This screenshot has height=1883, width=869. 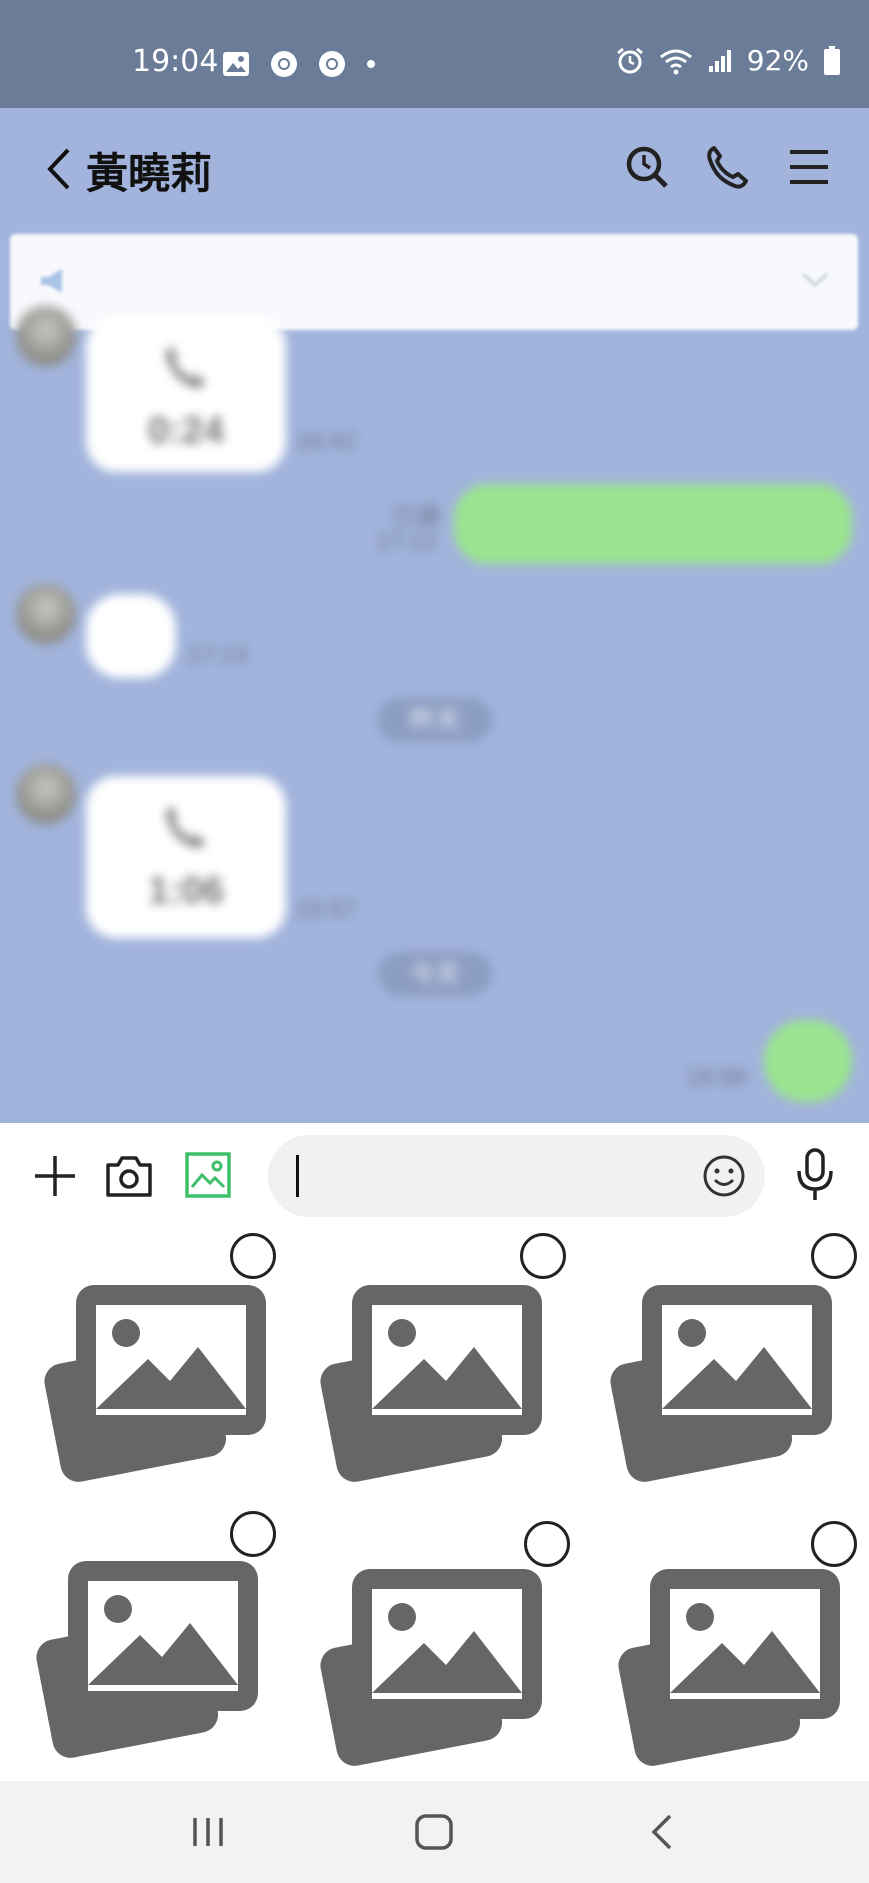 I want to click on wifi-icon, so click(x=675, y=61).